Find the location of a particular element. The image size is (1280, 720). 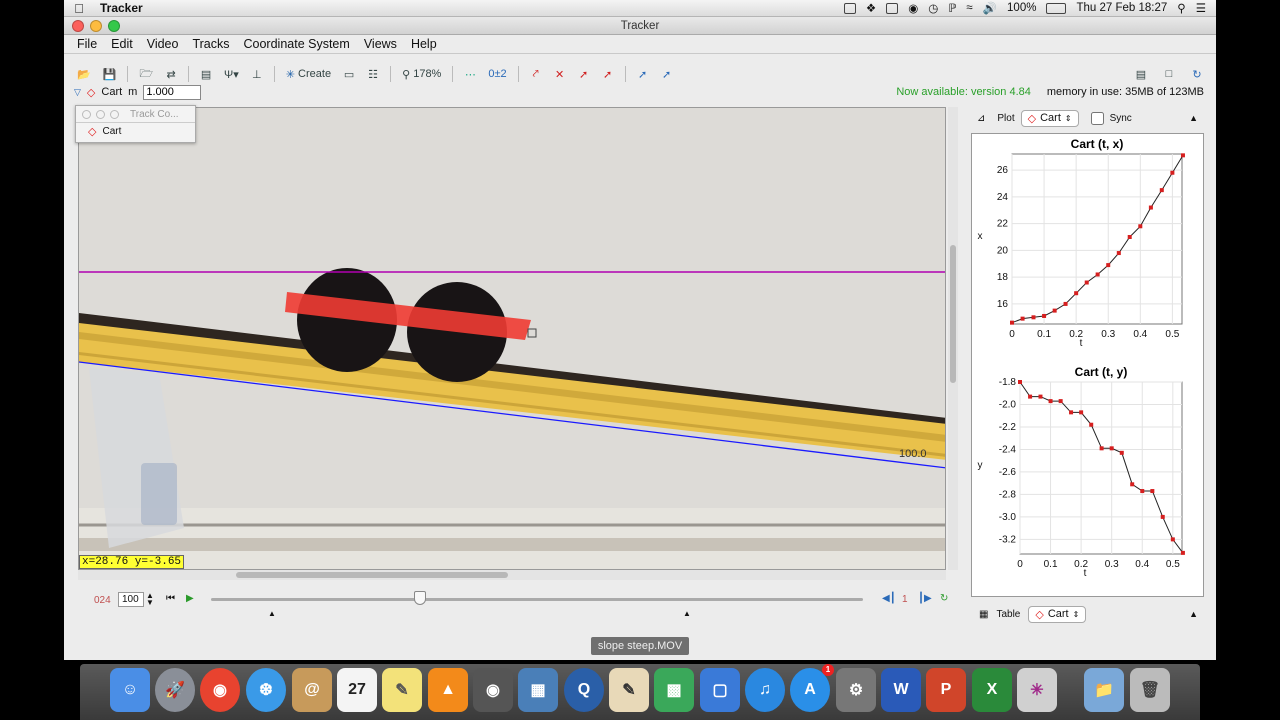

axes-icon: ⊥ is located at coordinates (257, 74).